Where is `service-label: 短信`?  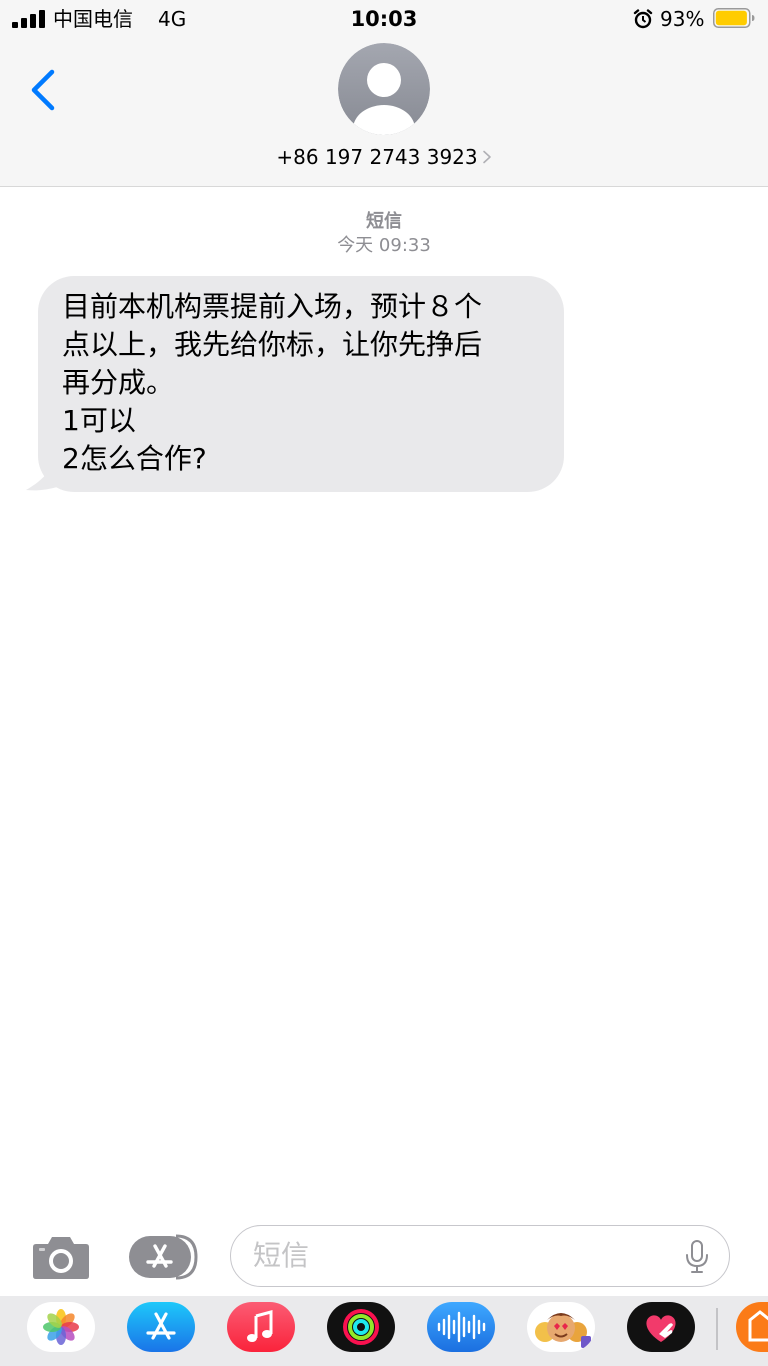
service-label: 短信 is located at coordinates (384, 221).